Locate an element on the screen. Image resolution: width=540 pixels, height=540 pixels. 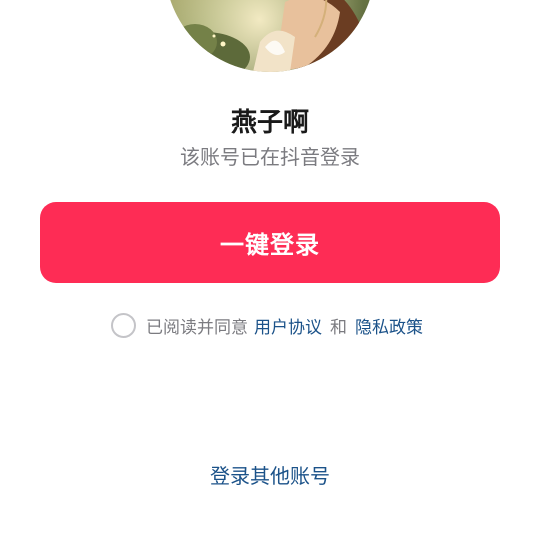
user-agreement-link: 用户协议 is located at coordinates (288, 325).